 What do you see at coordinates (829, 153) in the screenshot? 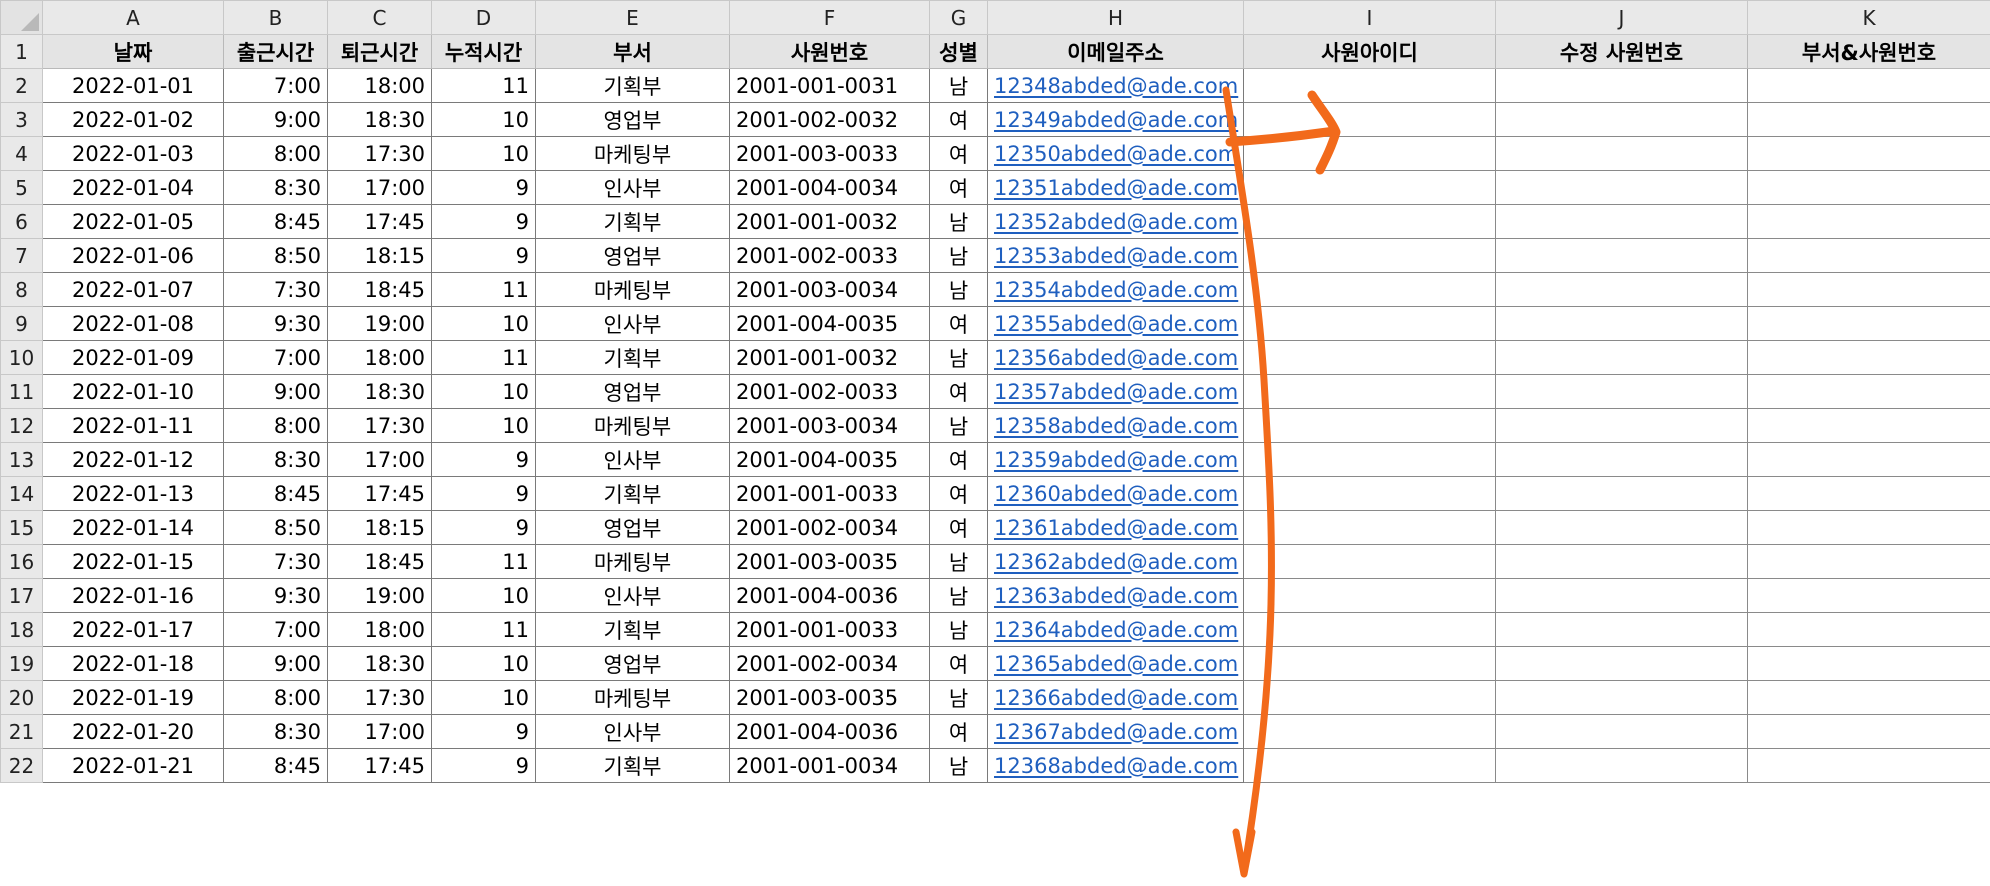
I see `cell-employee-number: 2001-003-0033` at bounding box center [829, 153].